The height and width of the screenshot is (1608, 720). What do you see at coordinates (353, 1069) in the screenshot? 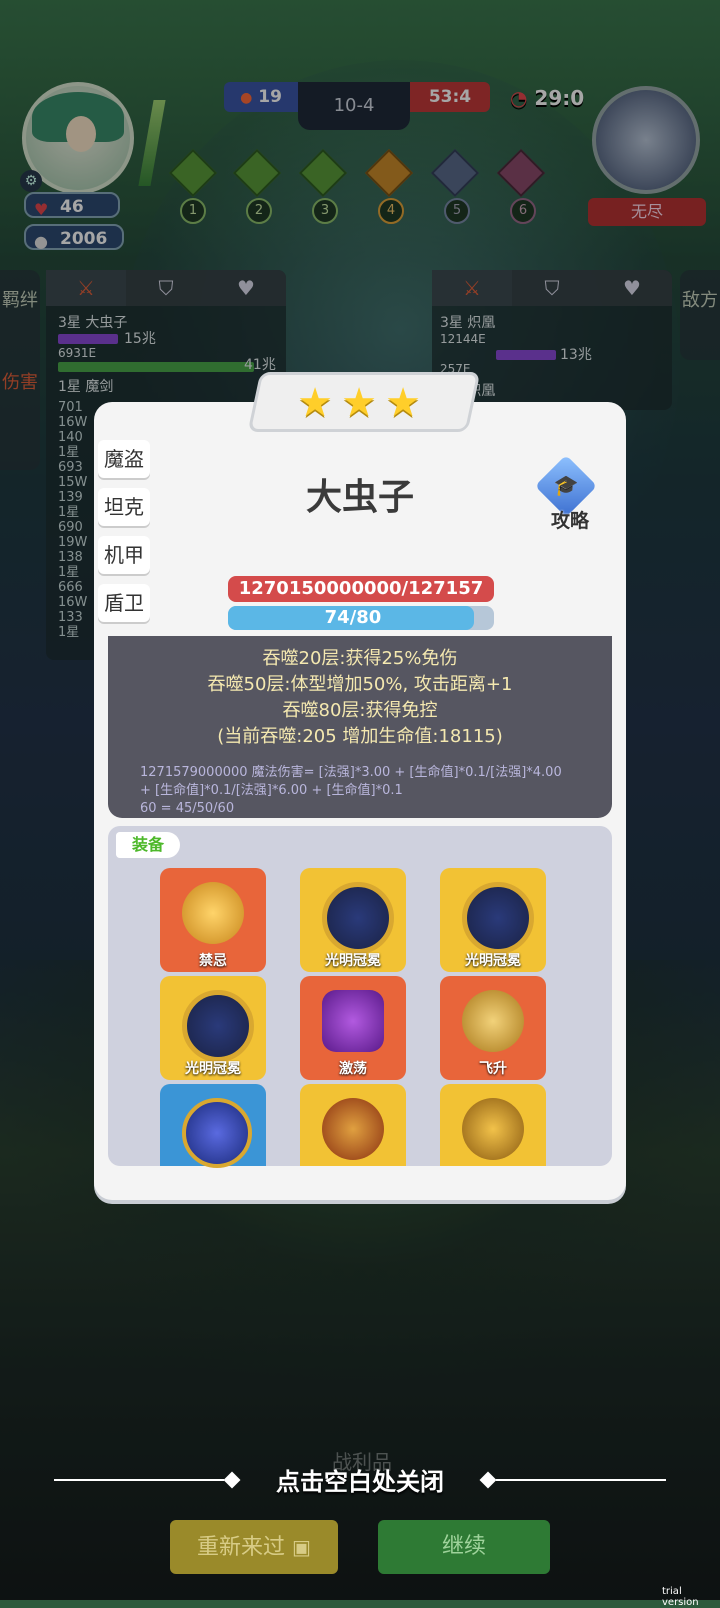
I see `equip-item-label: 激荡` at bounding box center [353, 1069].